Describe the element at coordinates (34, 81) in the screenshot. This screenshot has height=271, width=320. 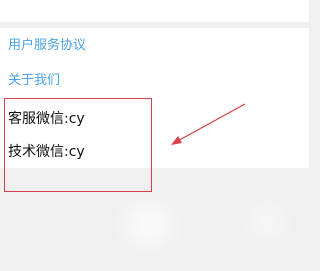
I see `about-us-link: 关于我们` at that location.